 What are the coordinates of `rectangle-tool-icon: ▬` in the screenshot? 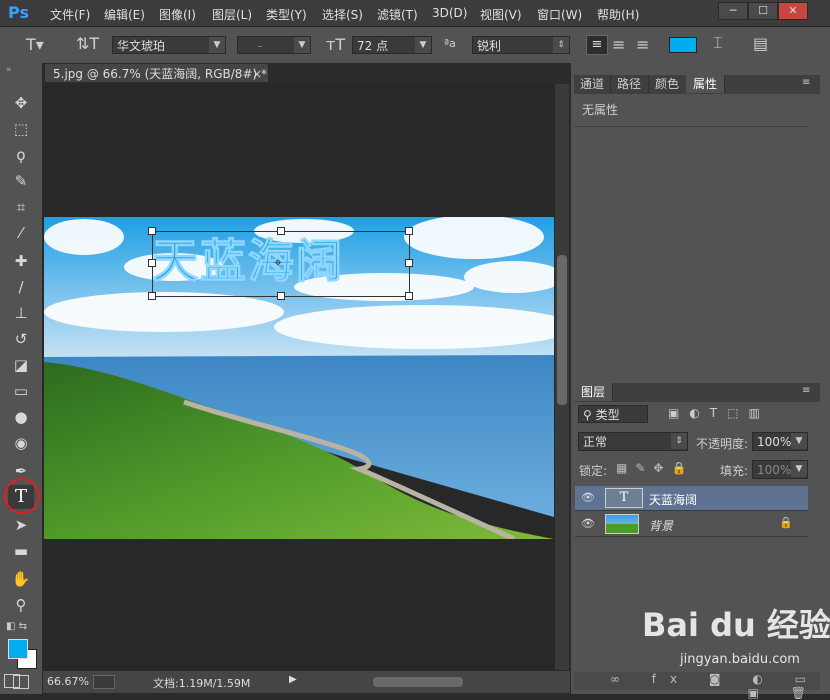 It's located at (21, 551).